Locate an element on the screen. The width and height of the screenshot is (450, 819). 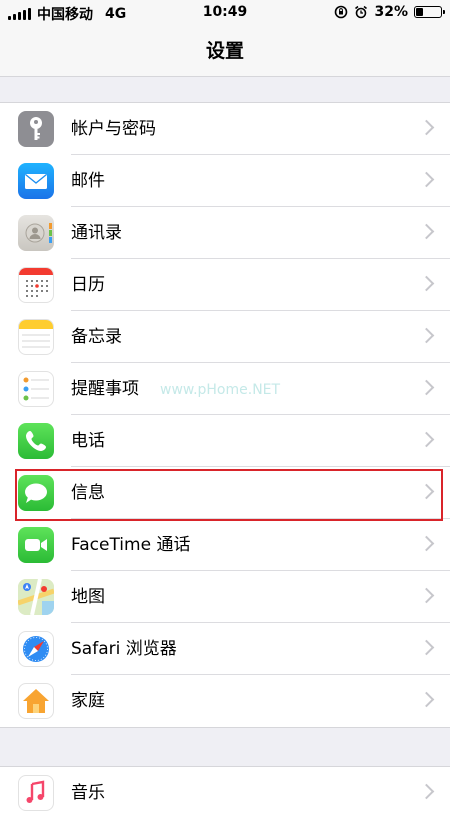
settings-row-phone: 电话 is located at coordinates (225, 441).